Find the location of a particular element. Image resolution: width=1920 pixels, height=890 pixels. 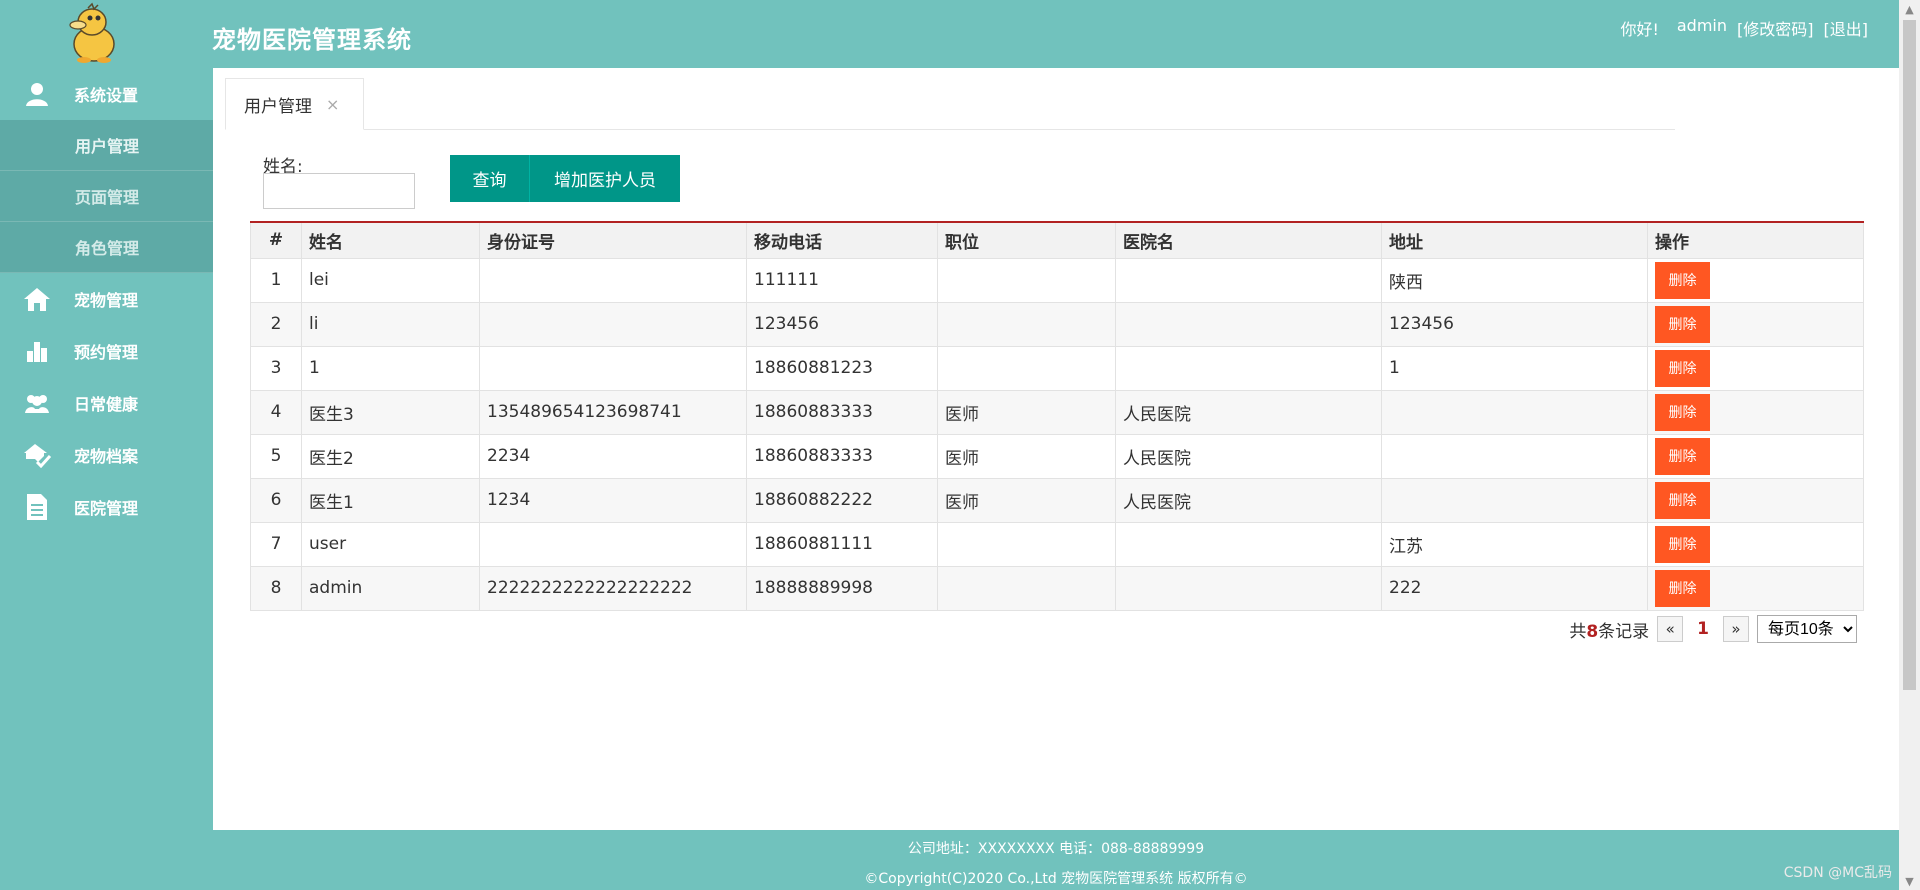

cell-phone: 123456 is located at coordinates (842, 324).